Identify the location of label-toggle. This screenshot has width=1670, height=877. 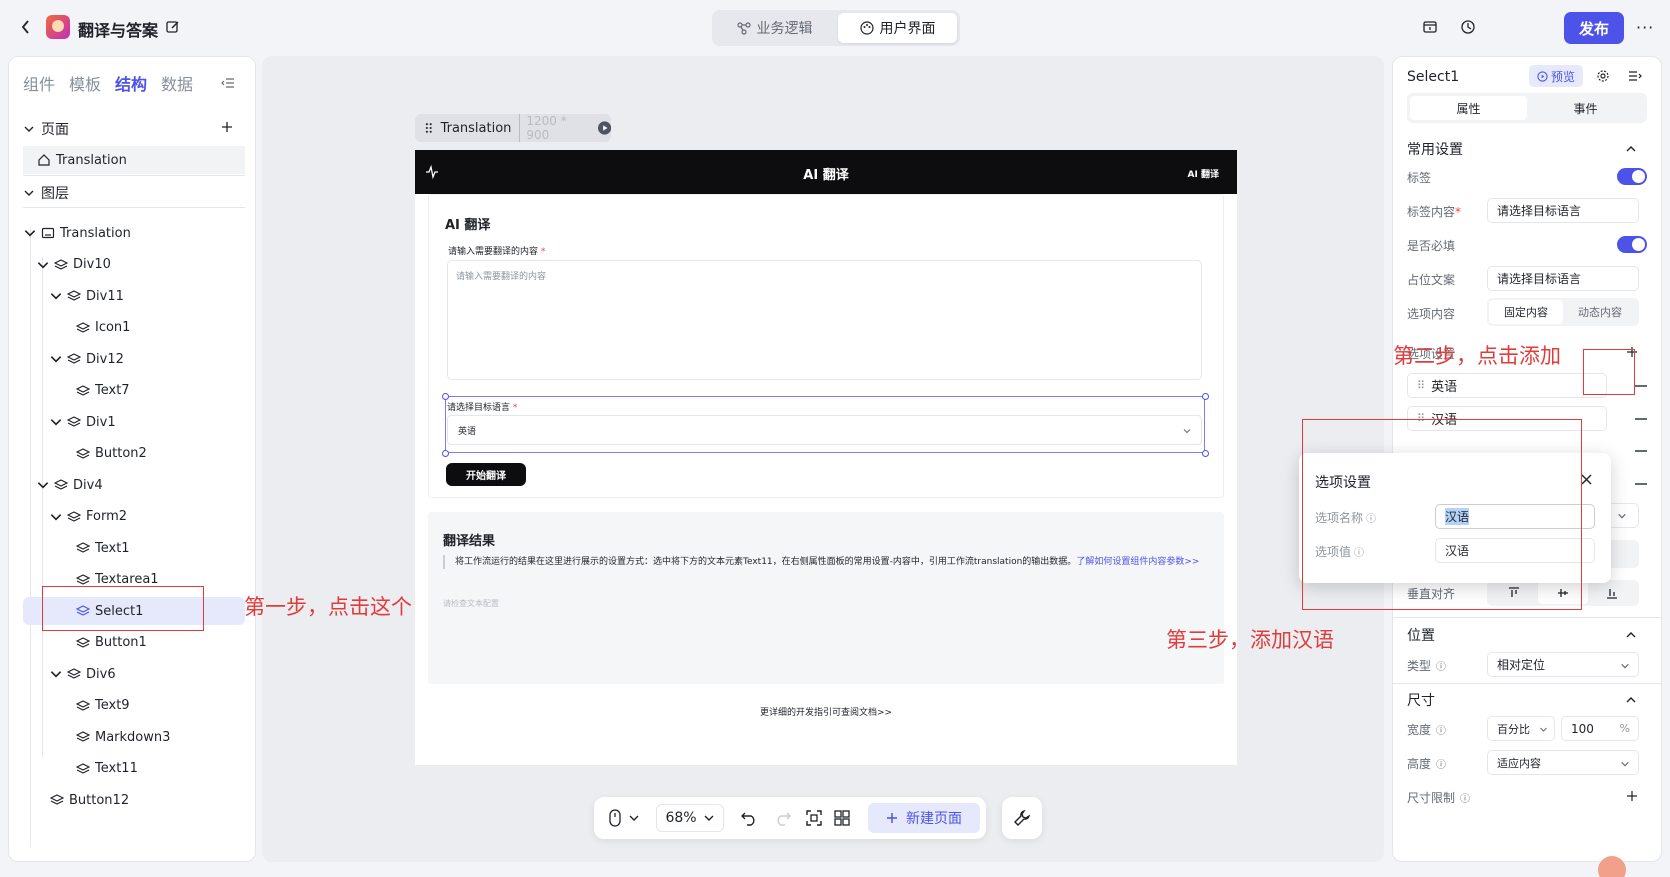
(1632, 176).